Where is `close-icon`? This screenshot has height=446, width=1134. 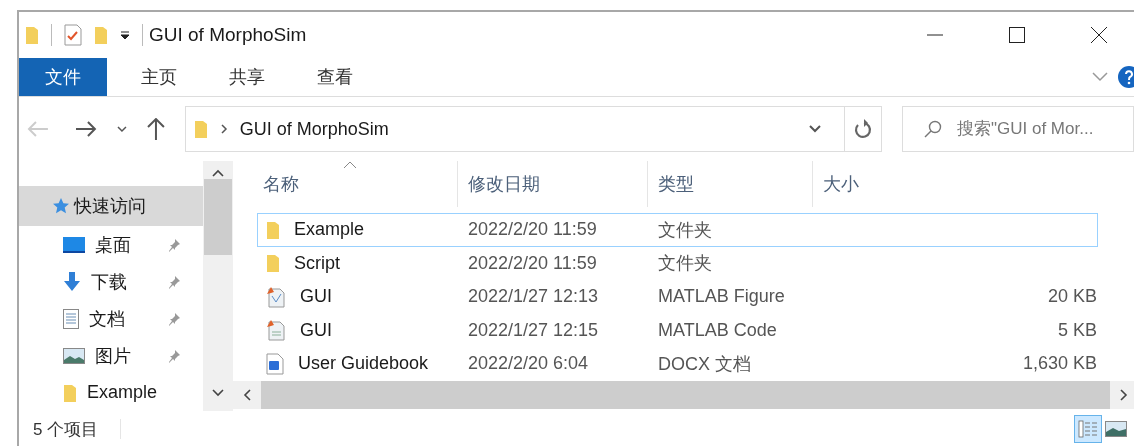
close-icon is located at coordinates (1099, 35).